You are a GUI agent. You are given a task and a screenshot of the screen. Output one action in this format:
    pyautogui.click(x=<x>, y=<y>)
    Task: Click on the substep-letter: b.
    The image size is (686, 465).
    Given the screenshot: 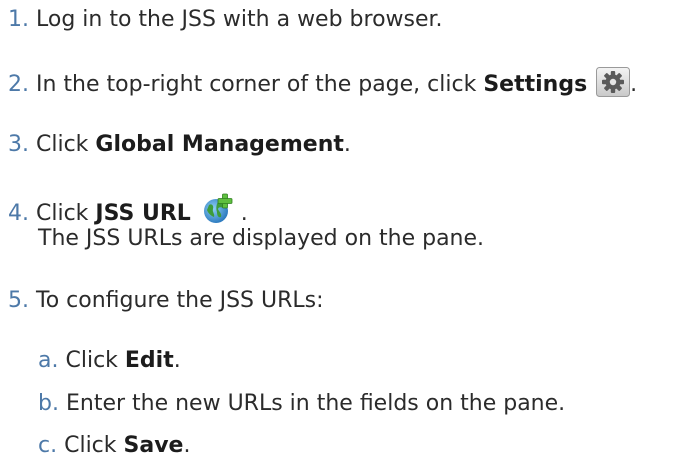 What is the action you would take?
    pyautogui.click(x=48, y=403)
    